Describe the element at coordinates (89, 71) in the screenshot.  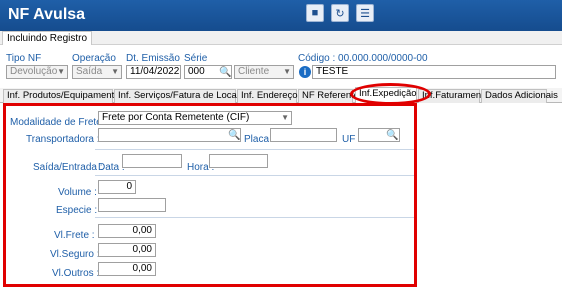
I see `operacao-value: Saída` at that location.